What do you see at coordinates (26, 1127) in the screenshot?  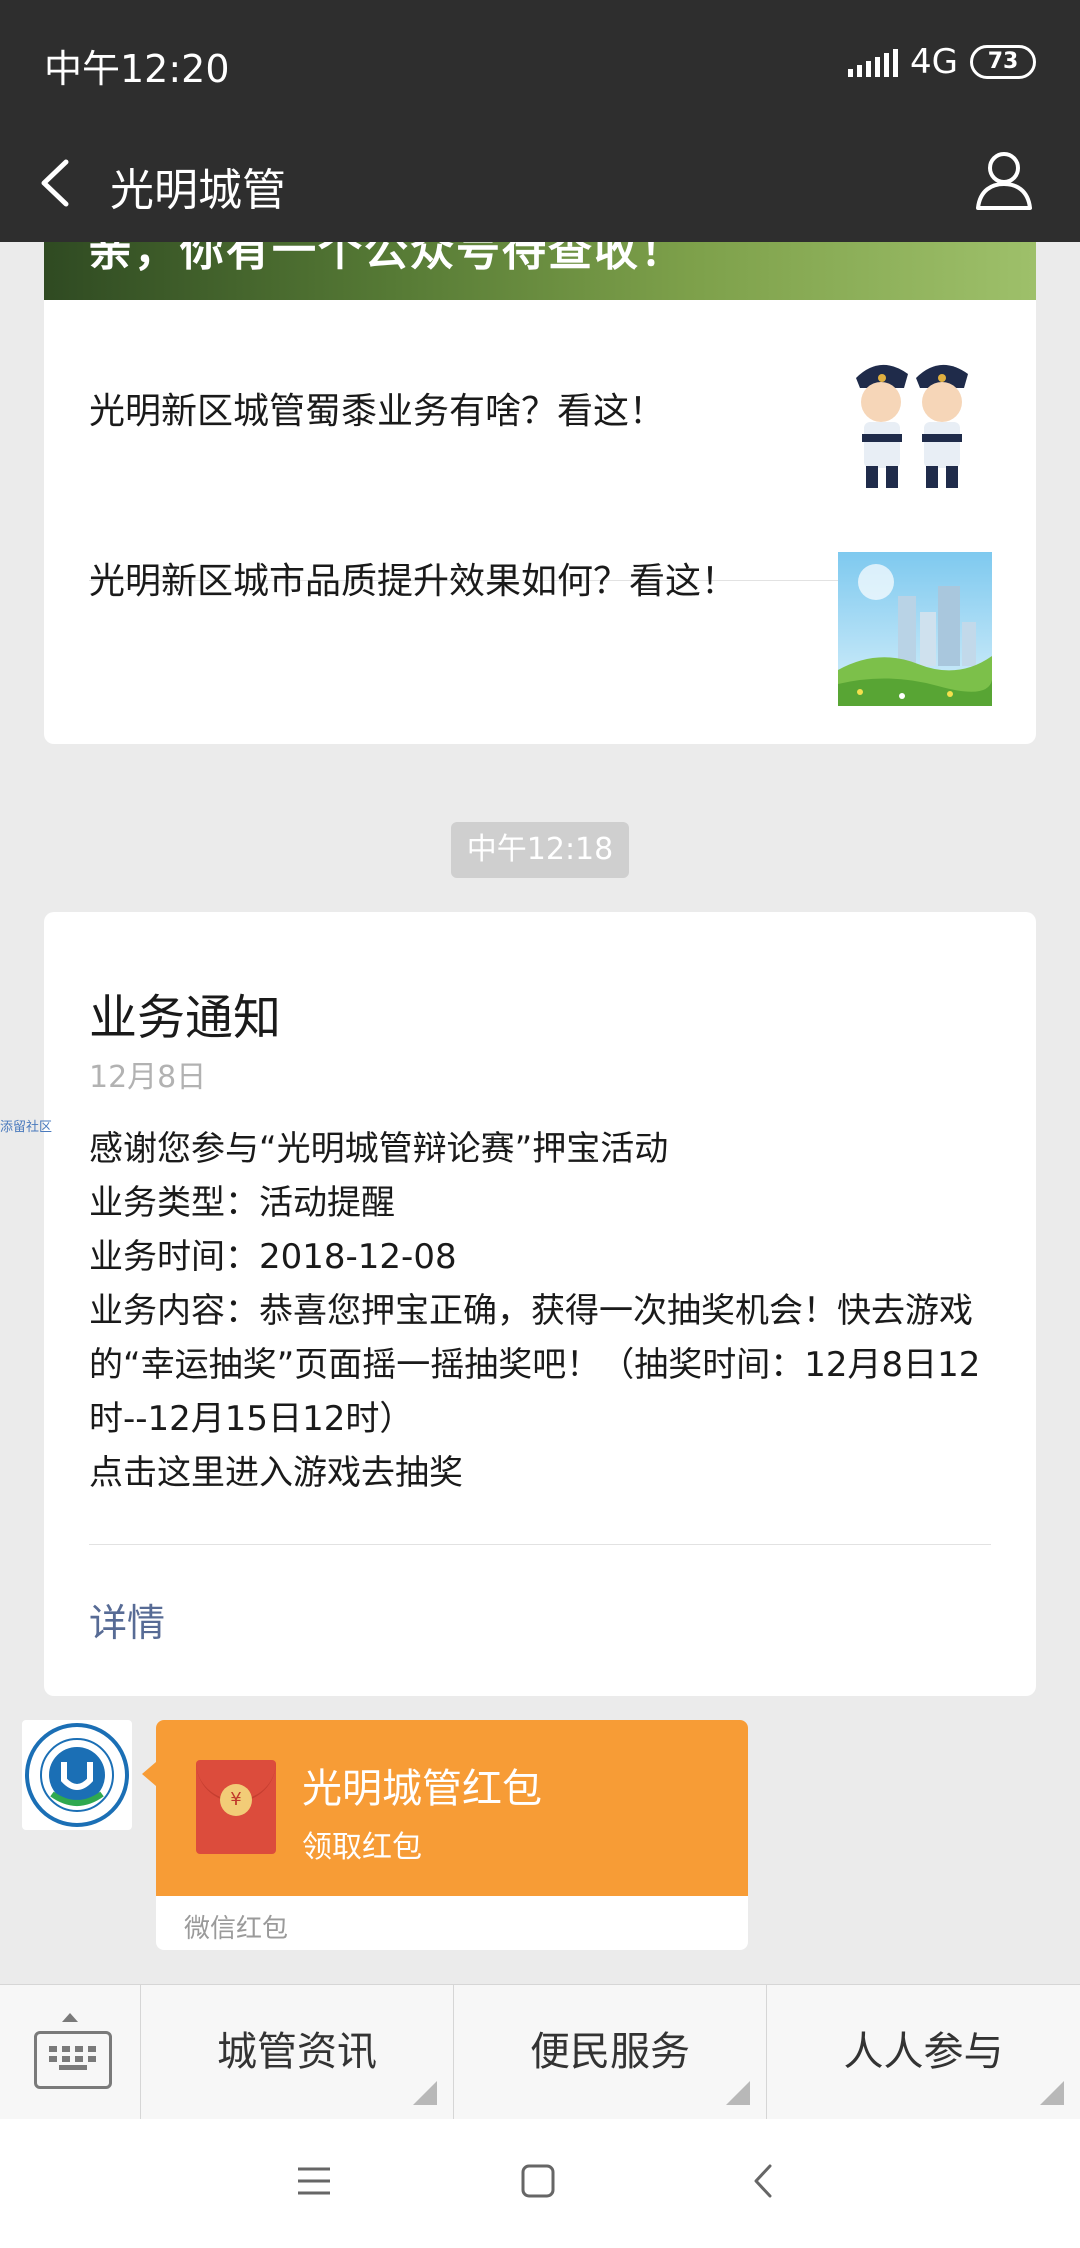 I see `side-tag: 添留社区` at bounding box center [26, 1127].